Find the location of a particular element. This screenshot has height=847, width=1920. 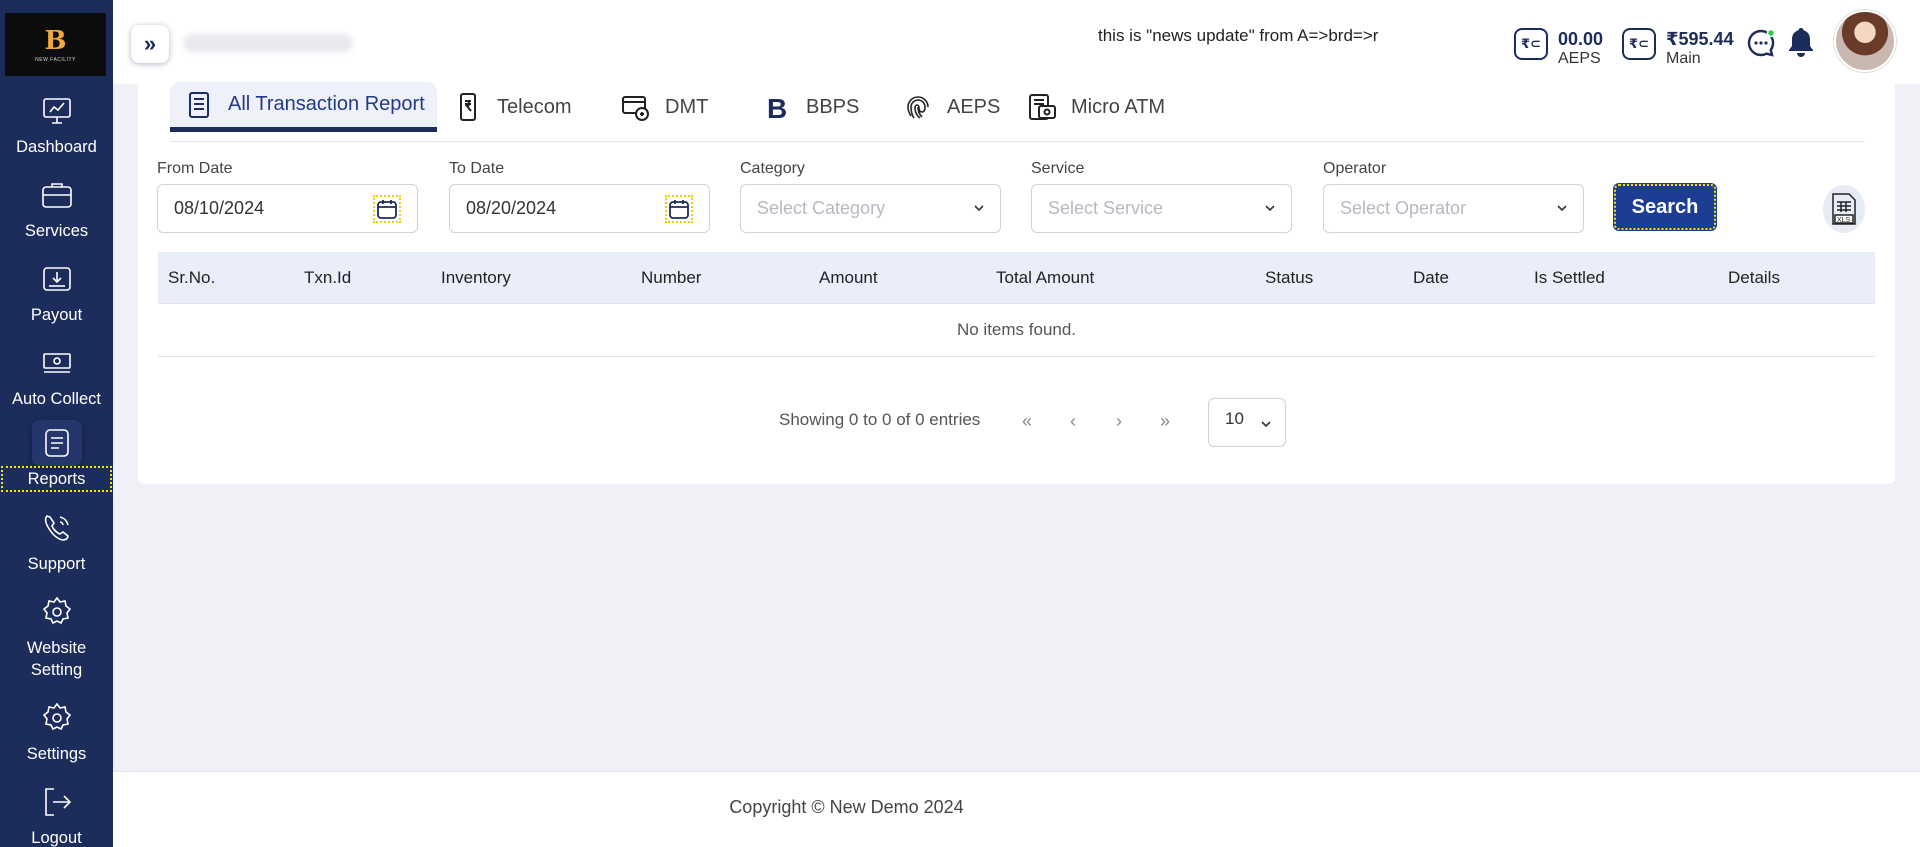

search-button: Search is located at coordinates (1665, 207).